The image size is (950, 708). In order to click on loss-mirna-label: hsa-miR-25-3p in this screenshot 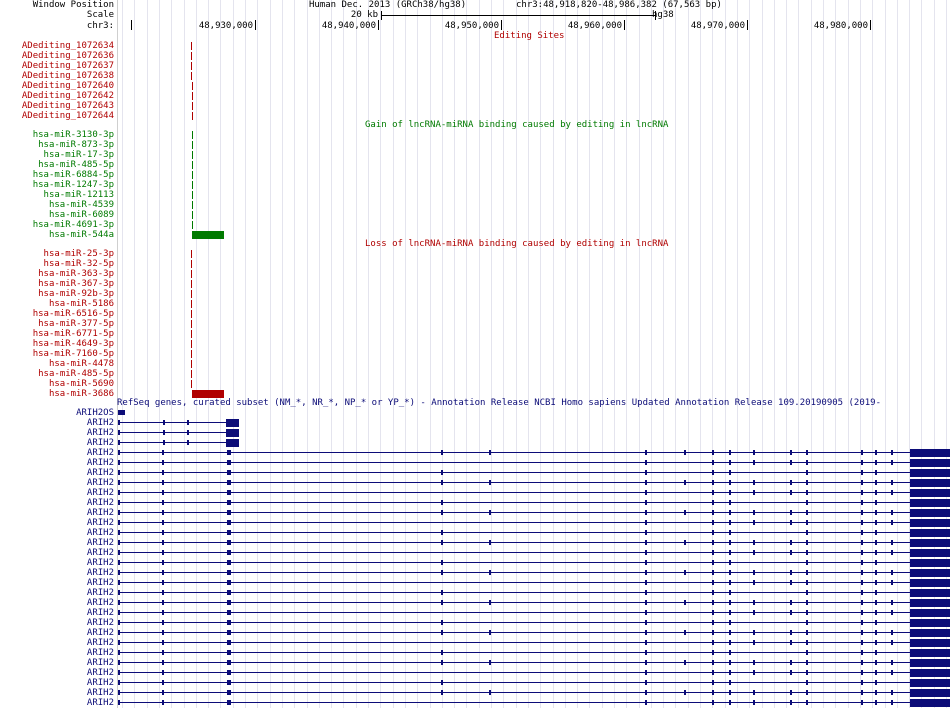, I will do `click(57, 254)`.